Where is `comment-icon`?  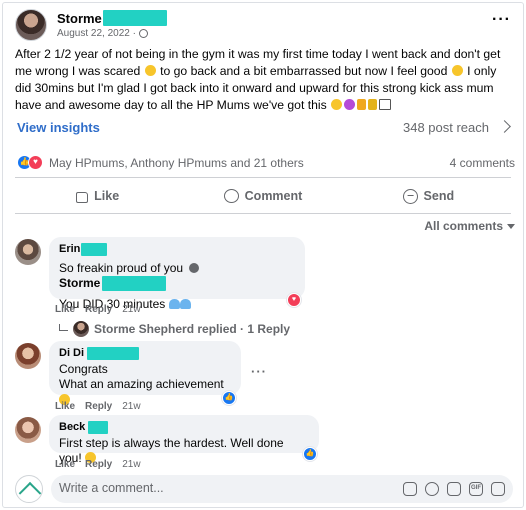
comment-icon is located at coordinates (231, 196).